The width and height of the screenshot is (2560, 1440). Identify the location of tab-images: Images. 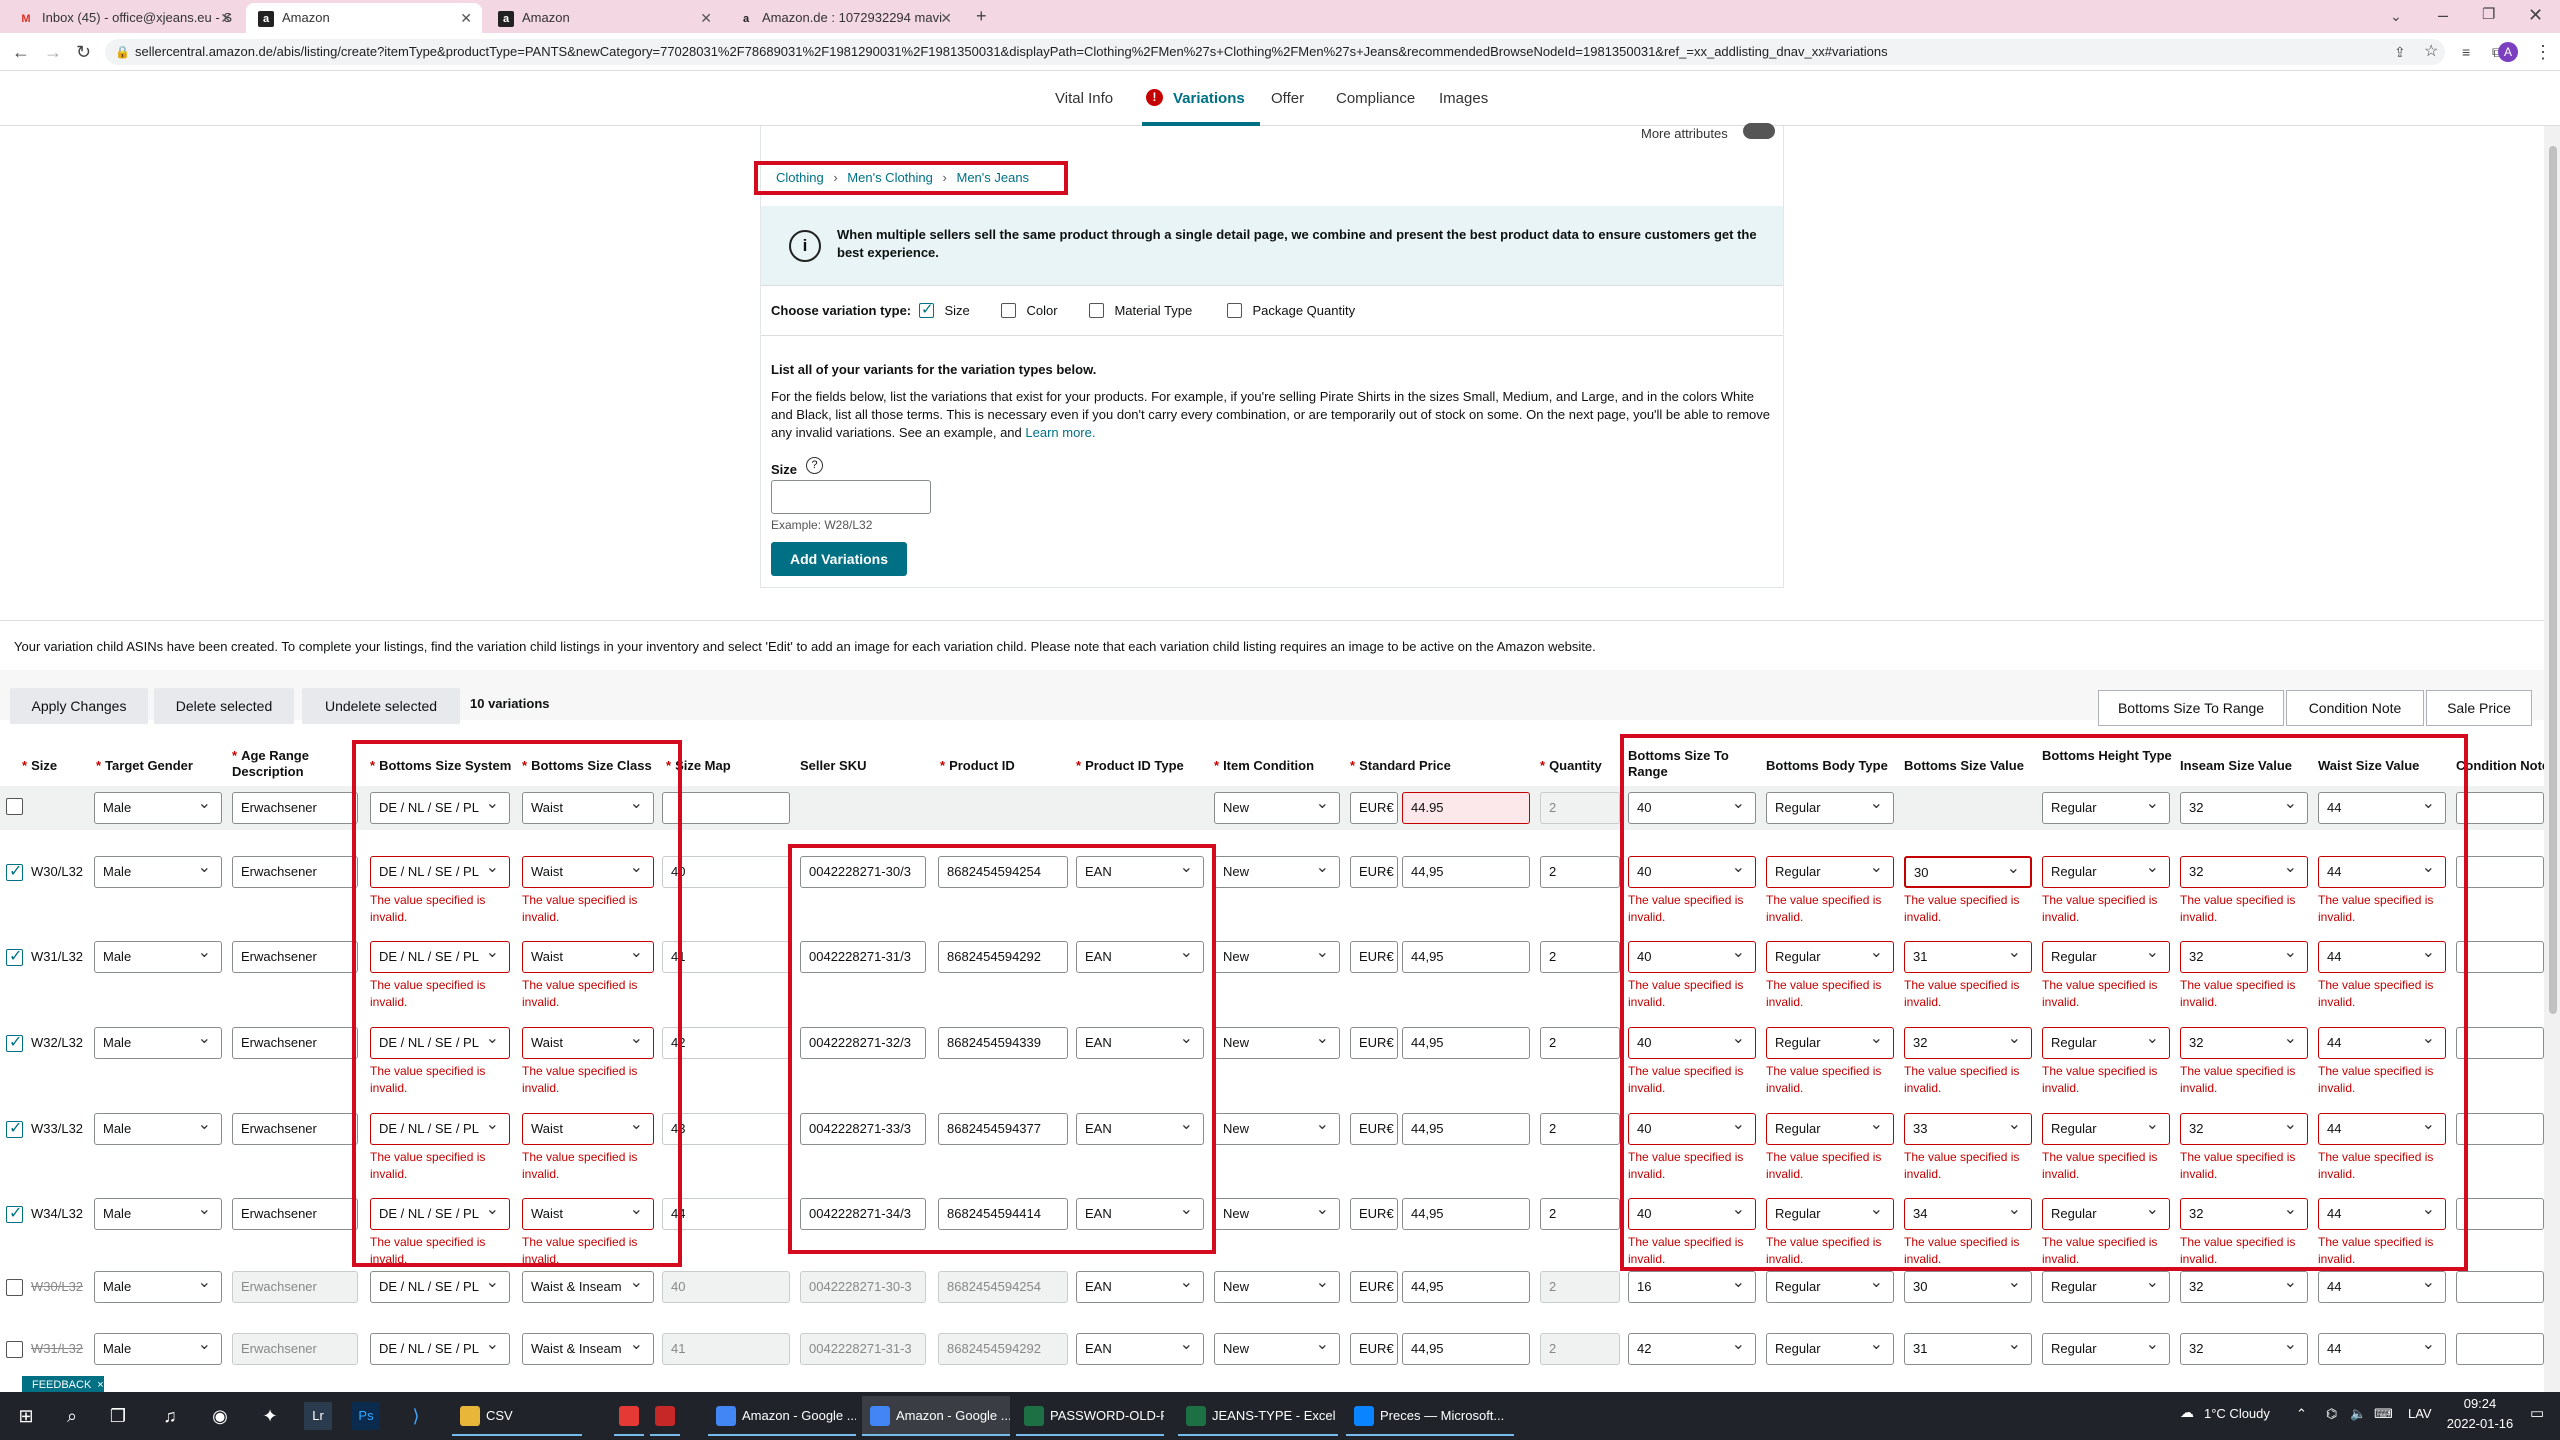
(1463, 98).